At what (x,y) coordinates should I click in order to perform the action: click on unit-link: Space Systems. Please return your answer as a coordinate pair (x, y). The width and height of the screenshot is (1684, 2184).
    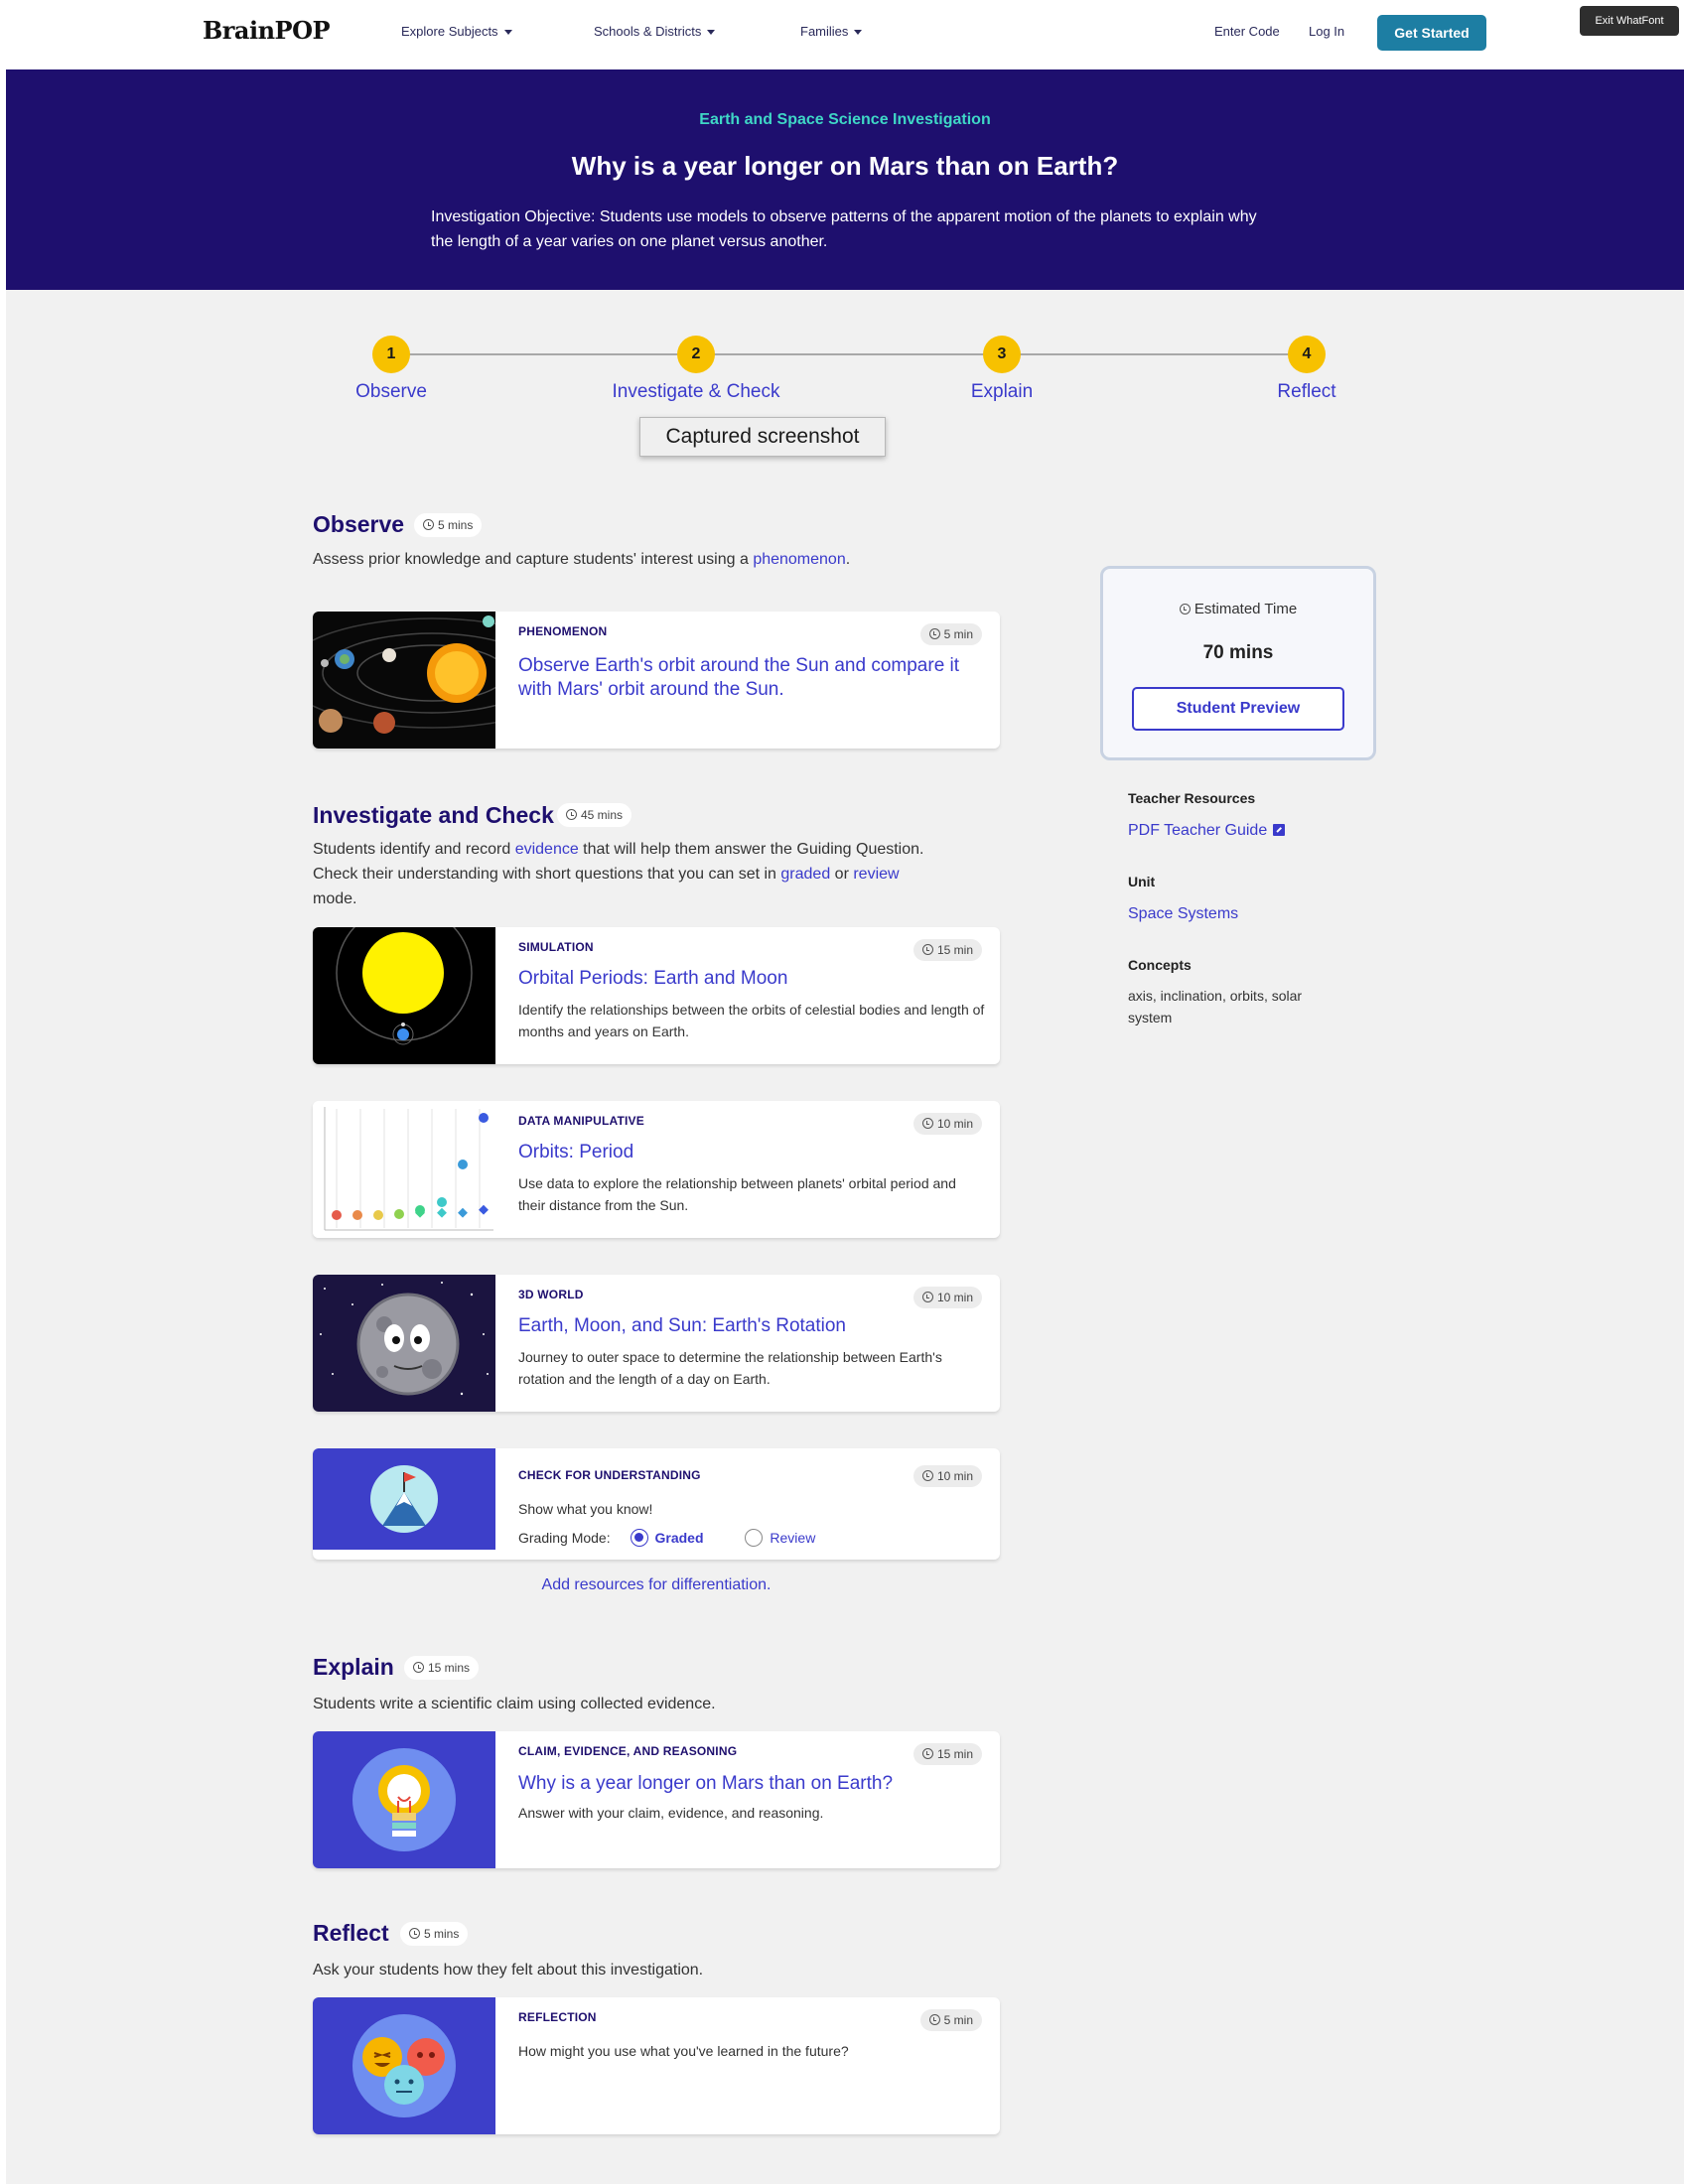
    Looking at the image, I should click on (1183, 914).